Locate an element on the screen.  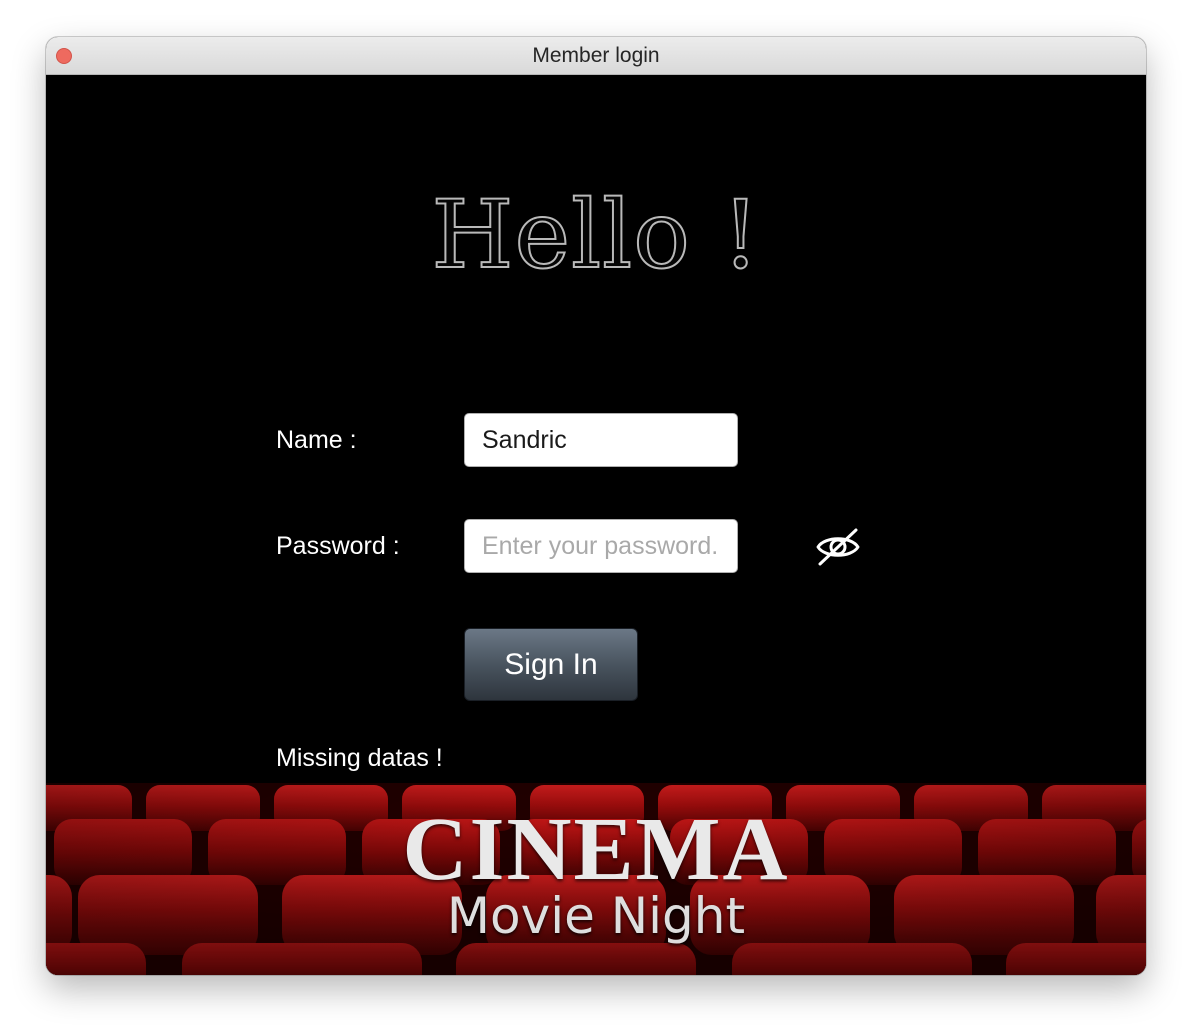
name-input is located at coordinates (601, 440).